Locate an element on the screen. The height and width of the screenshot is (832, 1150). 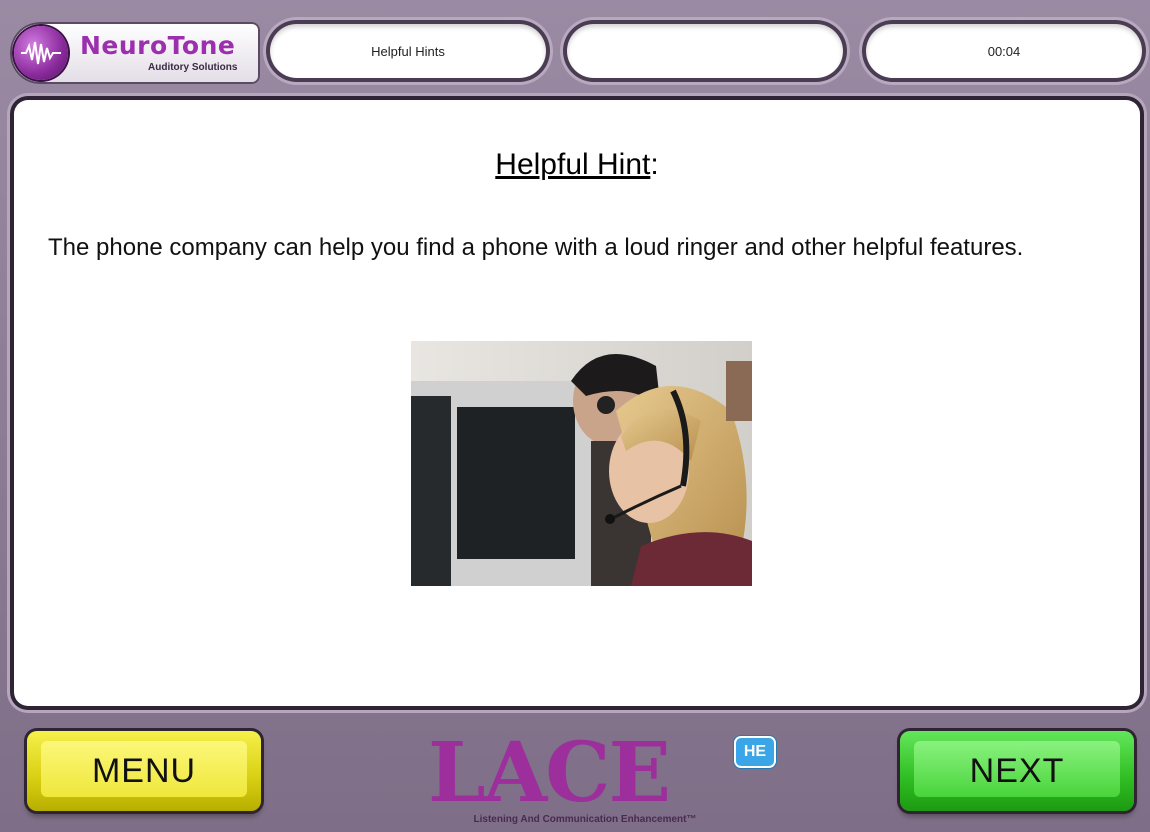
brand-subtitle: Auditory Solutions is located at coordinates (193, 67).